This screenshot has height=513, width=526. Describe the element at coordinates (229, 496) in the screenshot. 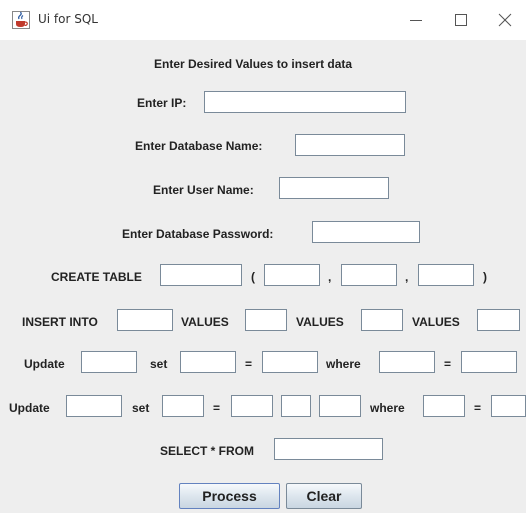

I see `process-button: Process` at that location.